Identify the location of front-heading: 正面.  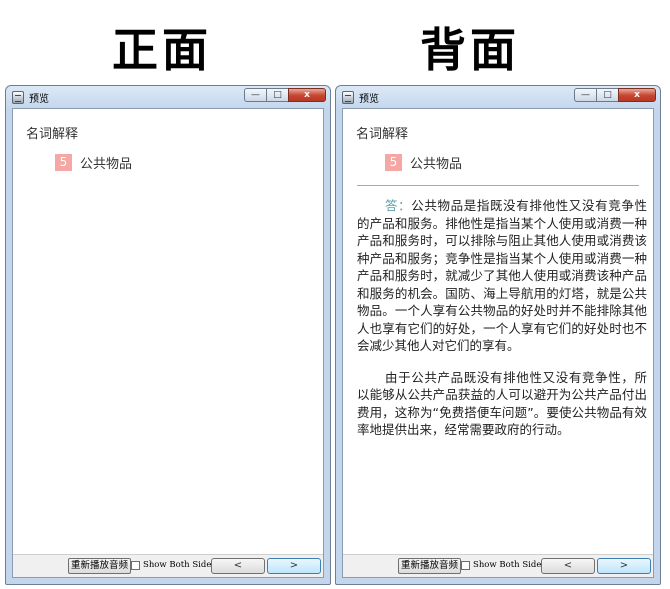
(162, 50).